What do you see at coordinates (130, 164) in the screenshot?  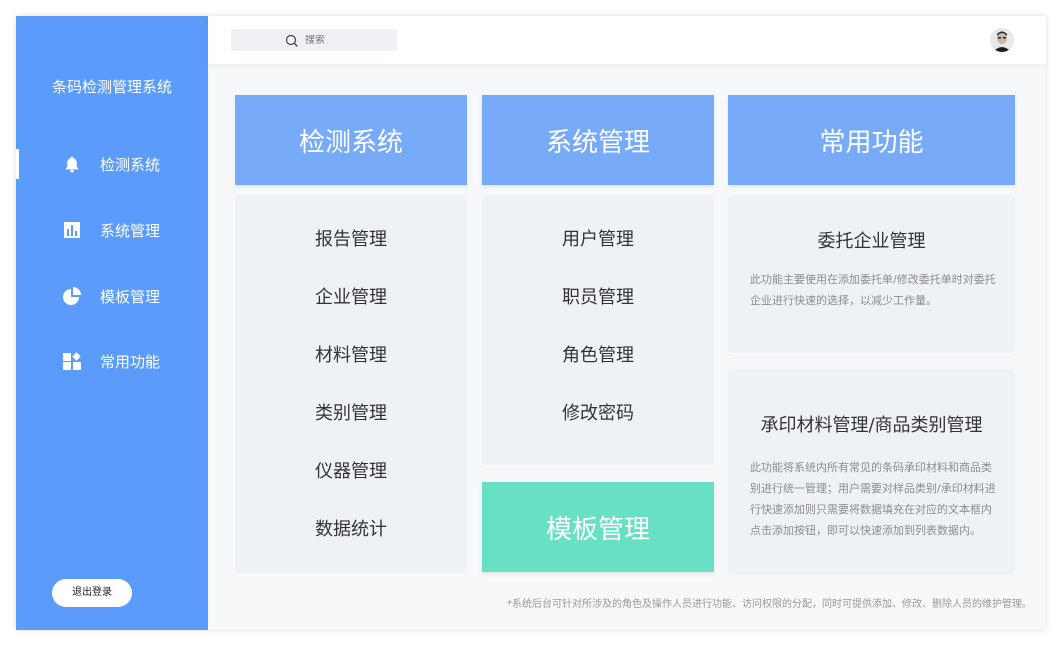 I see `sidebar-item-label: 检测系统` at bounding box center [130, 164].